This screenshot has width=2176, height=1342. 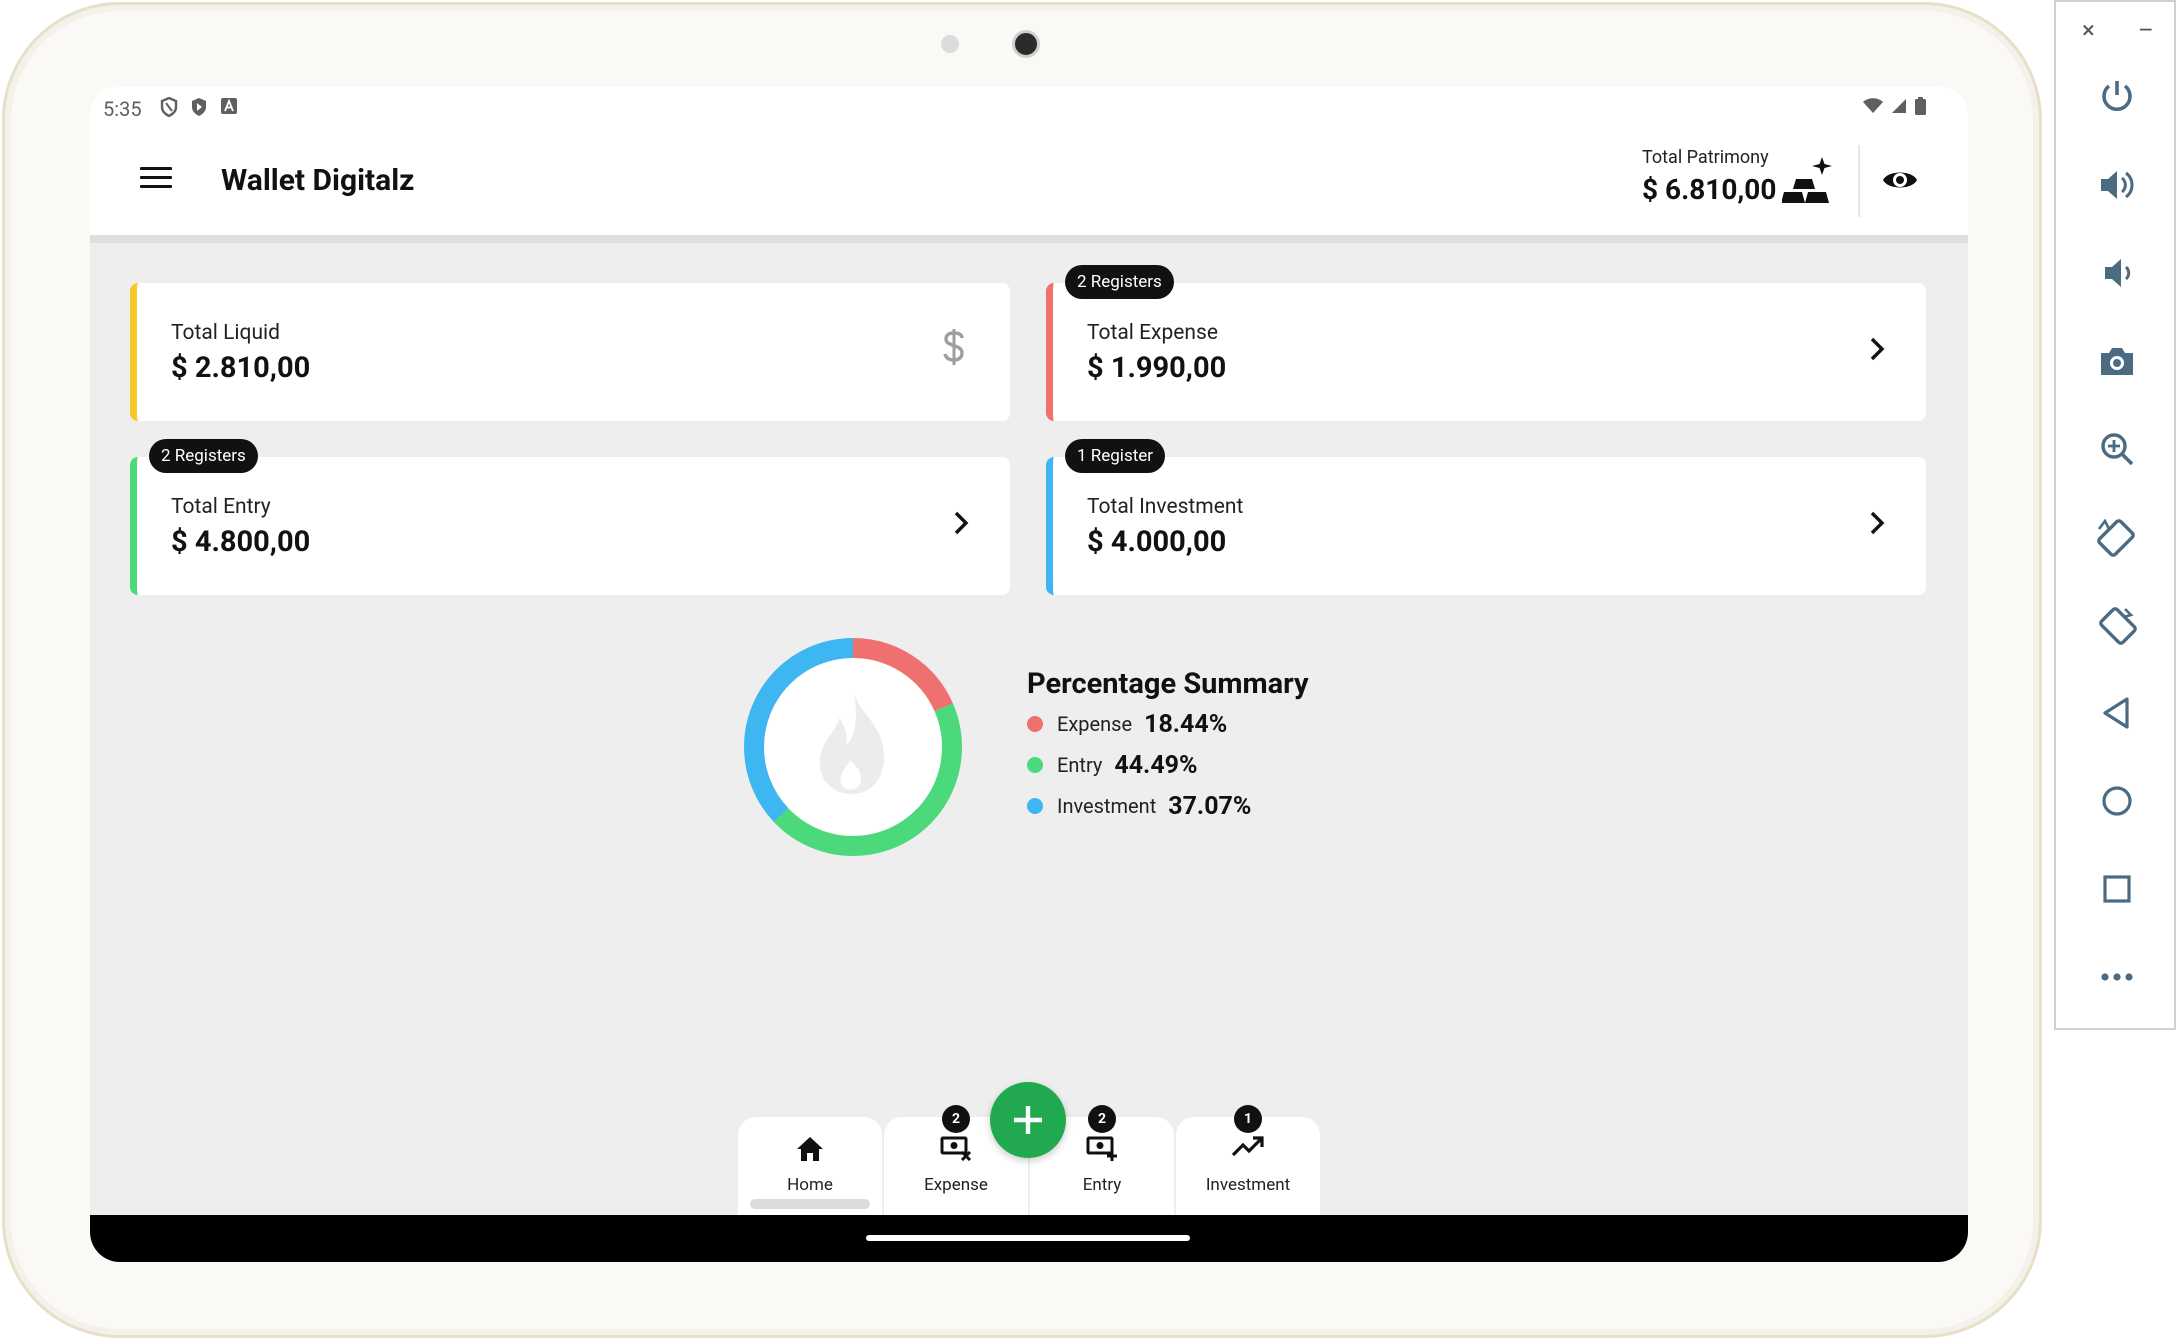 I want to click on back-button, so click(x=2117, y=713).